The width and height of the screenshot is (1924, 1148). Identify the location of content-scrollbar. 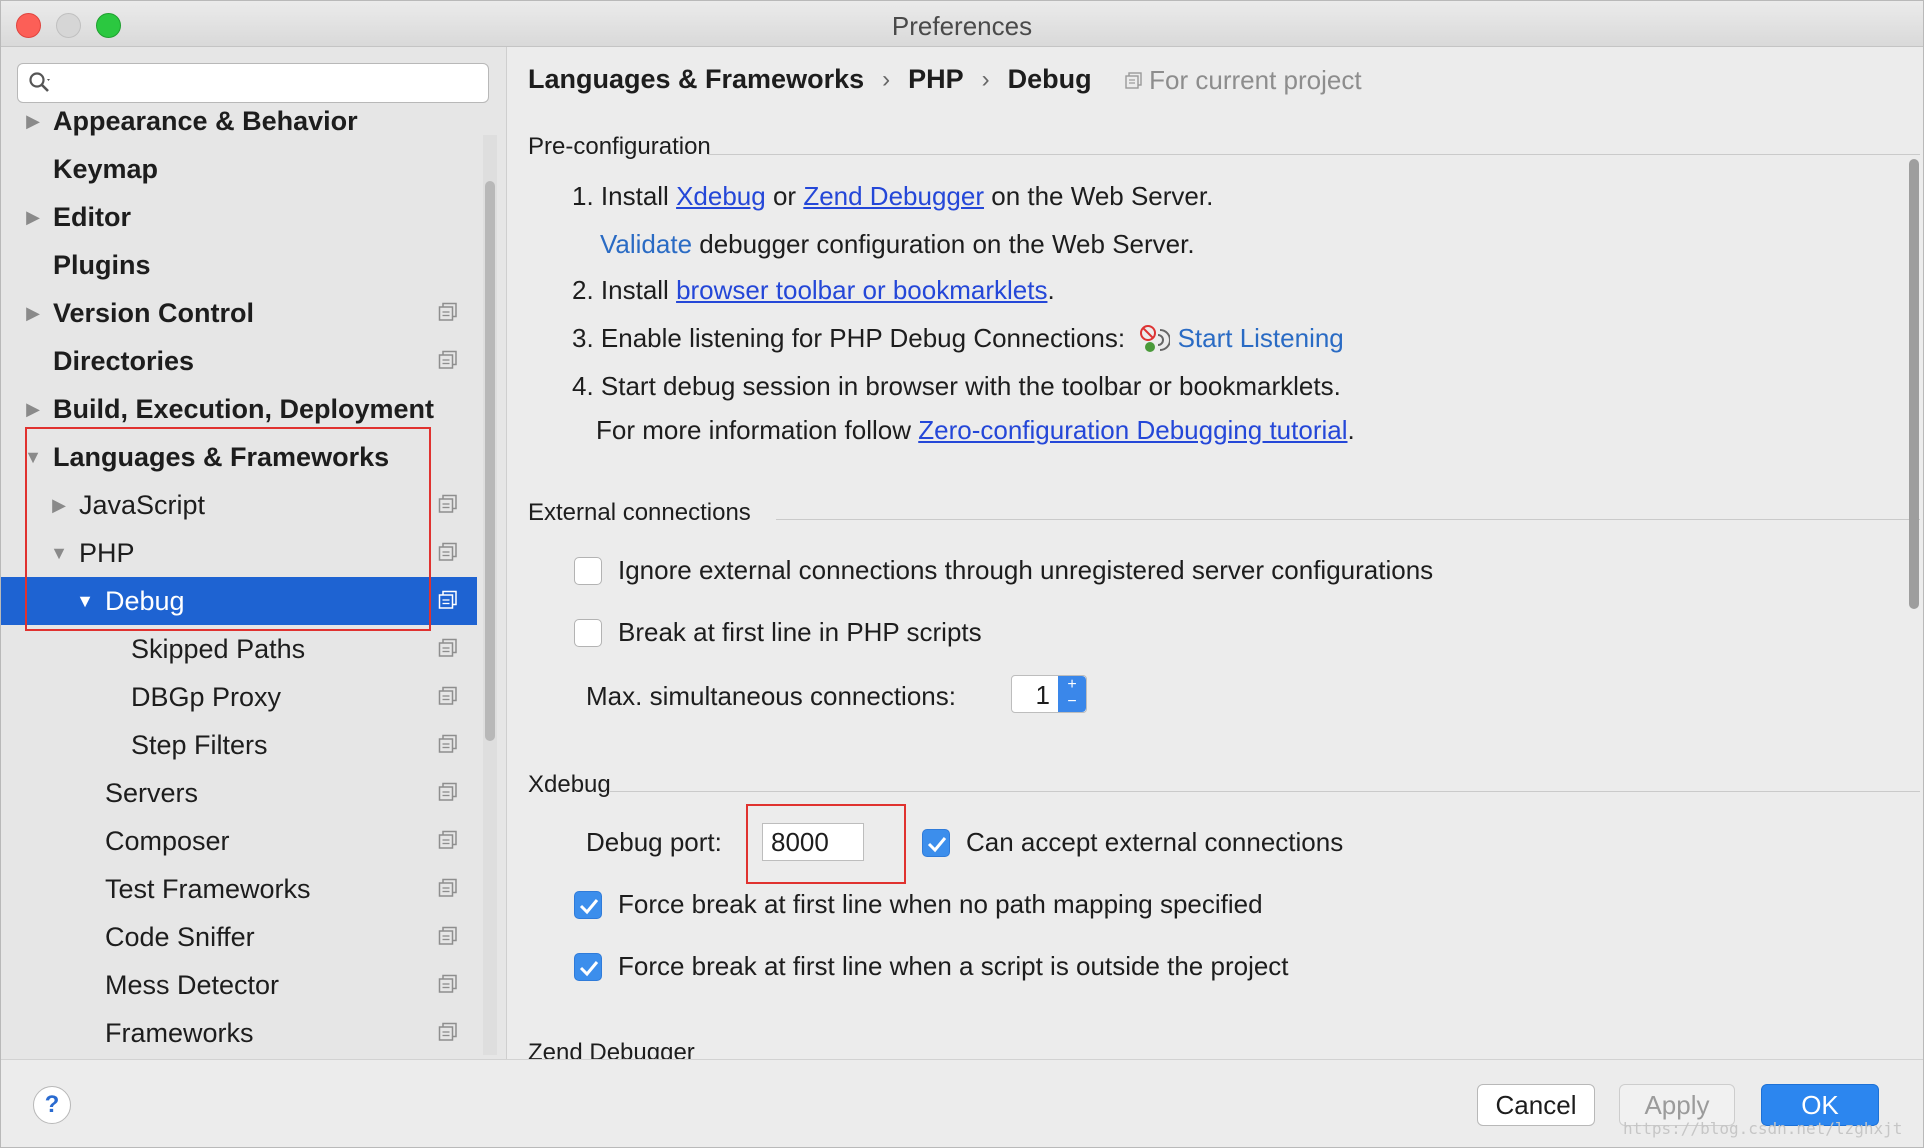
(1914, 578).